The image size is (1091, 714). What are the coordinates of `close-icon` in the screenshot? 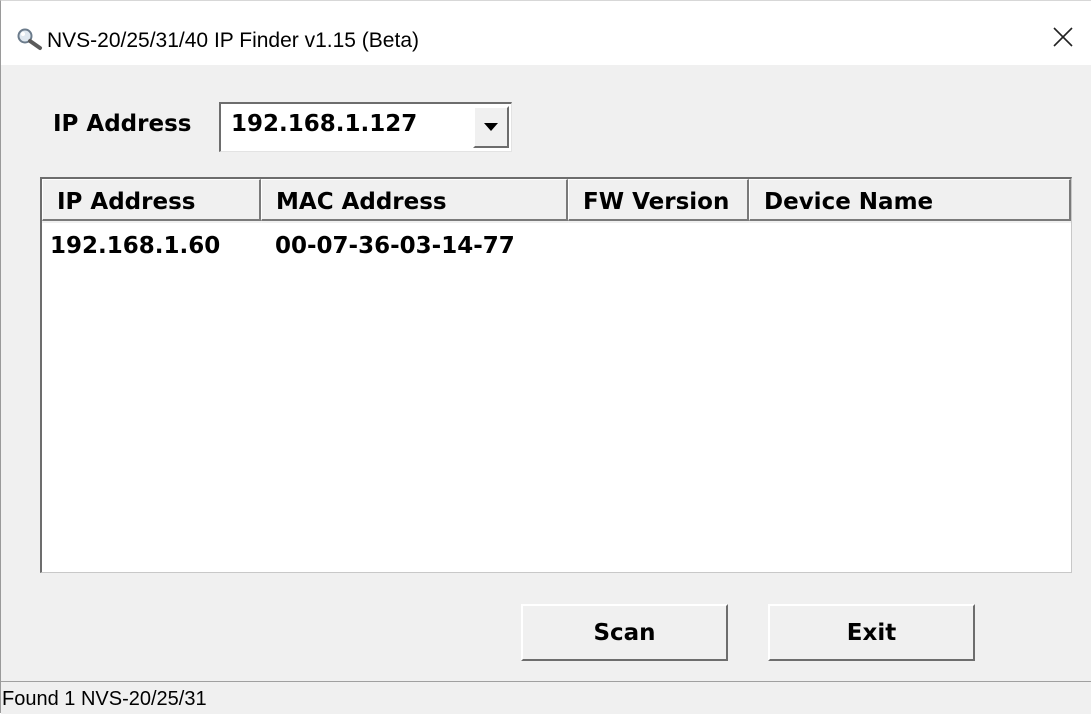 It's located at (1063, 39).